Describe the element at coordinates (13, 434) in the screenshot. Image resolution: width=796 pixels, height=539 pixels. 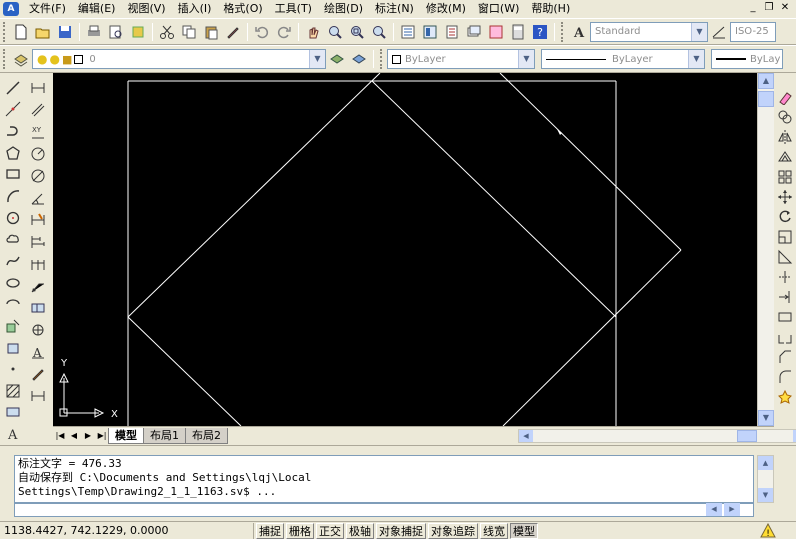
I see `multiline-text-icon: A` at that location.